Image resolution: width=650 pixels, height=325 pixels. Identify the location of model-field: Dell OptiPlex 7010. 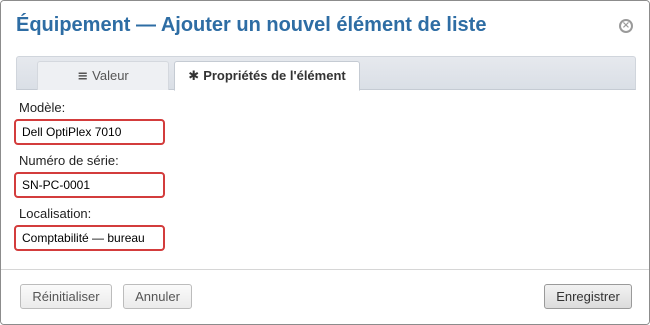
(89, 132).